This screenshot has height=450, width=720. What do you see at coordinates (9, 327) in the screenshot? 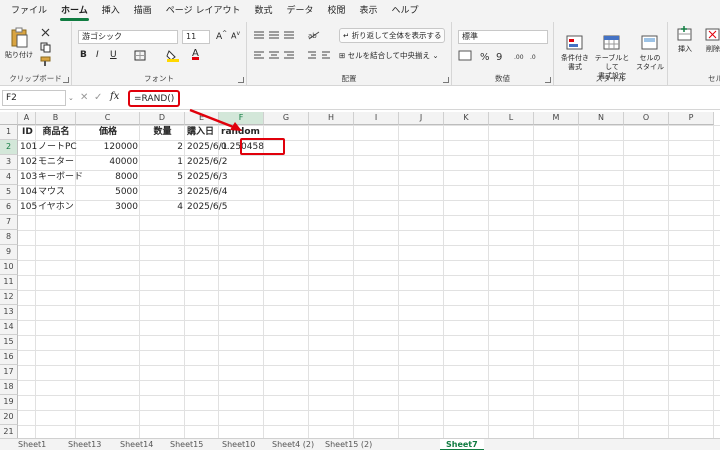
I see `row-header-14: 14` at bounding box center [9, 327].